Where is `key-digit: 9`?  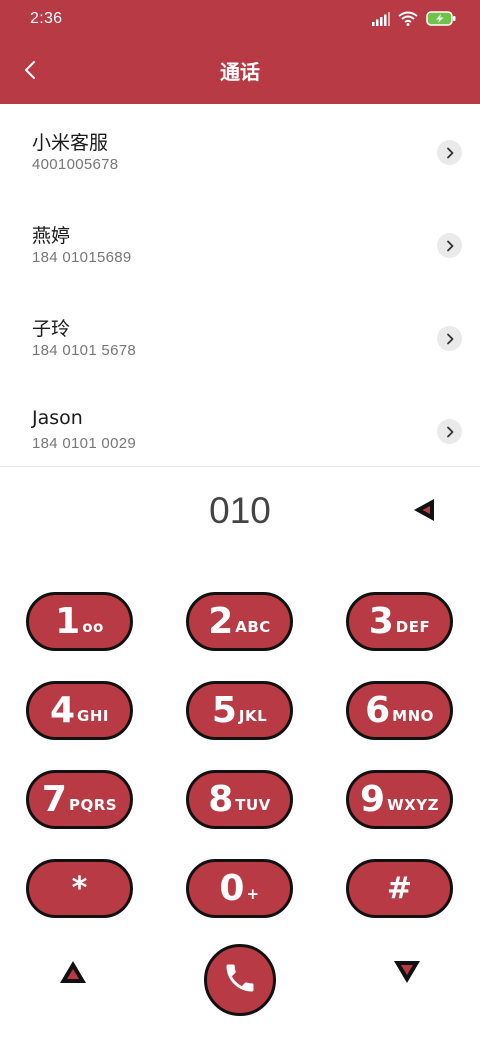 key-digit: 9 is located at coordinates (373, 799).